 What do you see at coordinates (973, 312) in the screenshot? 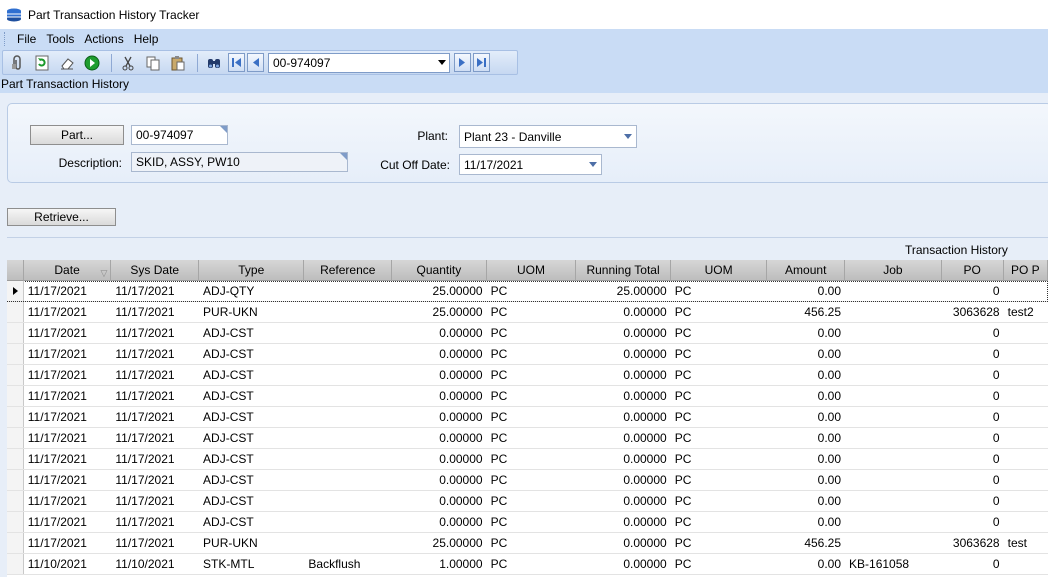
I see `cell-po: 3063628` at bounding box center [973, 312].